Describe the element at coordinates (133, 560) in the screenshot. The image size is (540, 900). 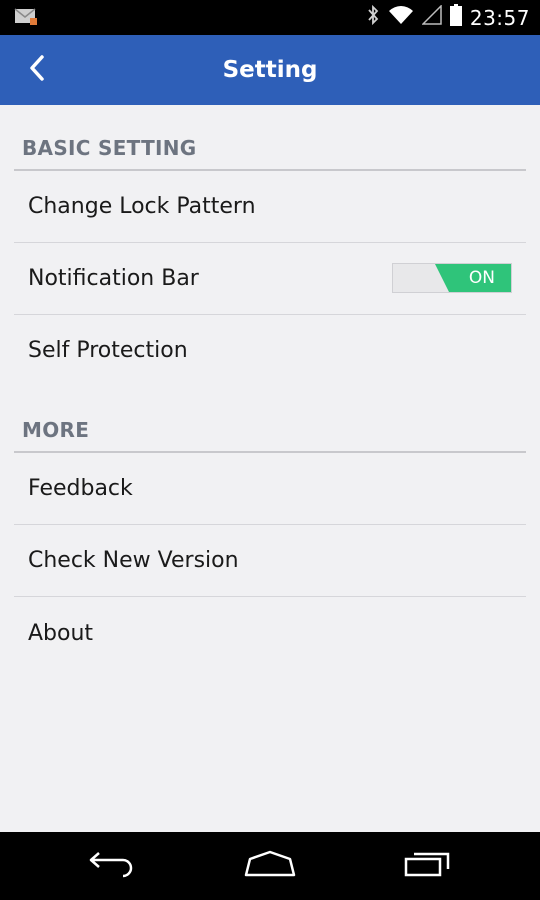
I see `setting-label: Check New Version` at that location.